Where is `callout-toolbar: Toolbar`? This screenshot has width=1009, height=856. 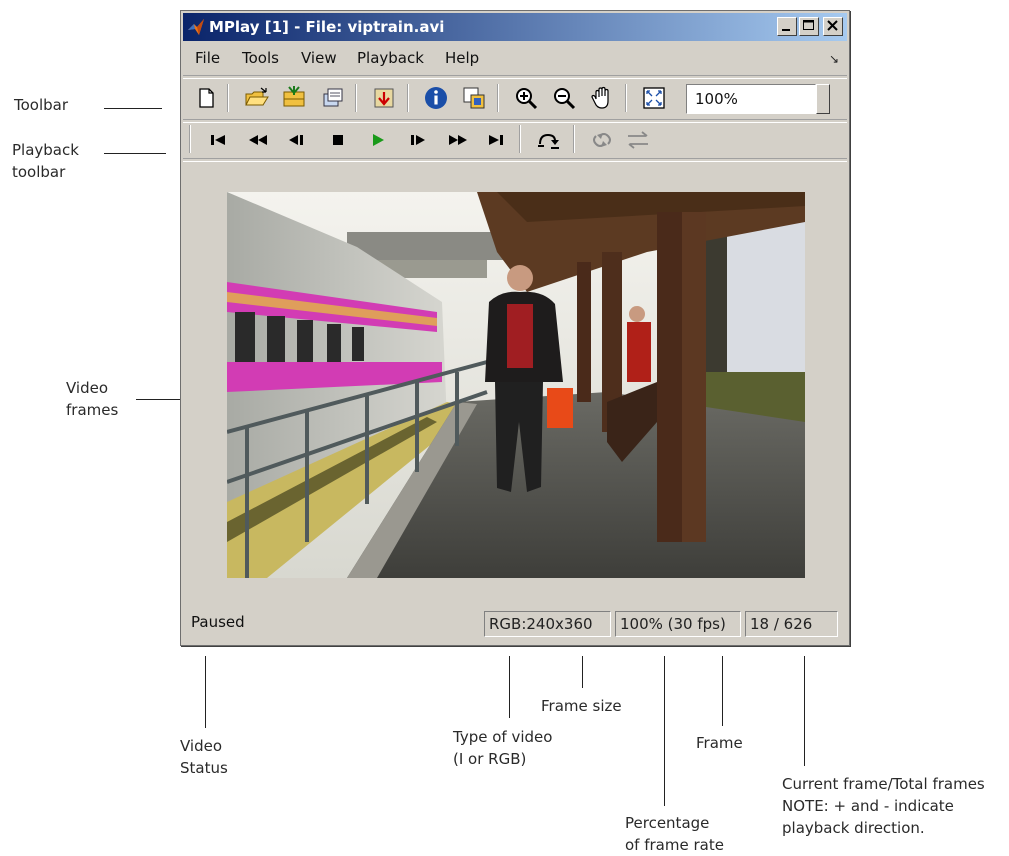 callout-toolbar: Toolbar is located at coordinates (41, 105).